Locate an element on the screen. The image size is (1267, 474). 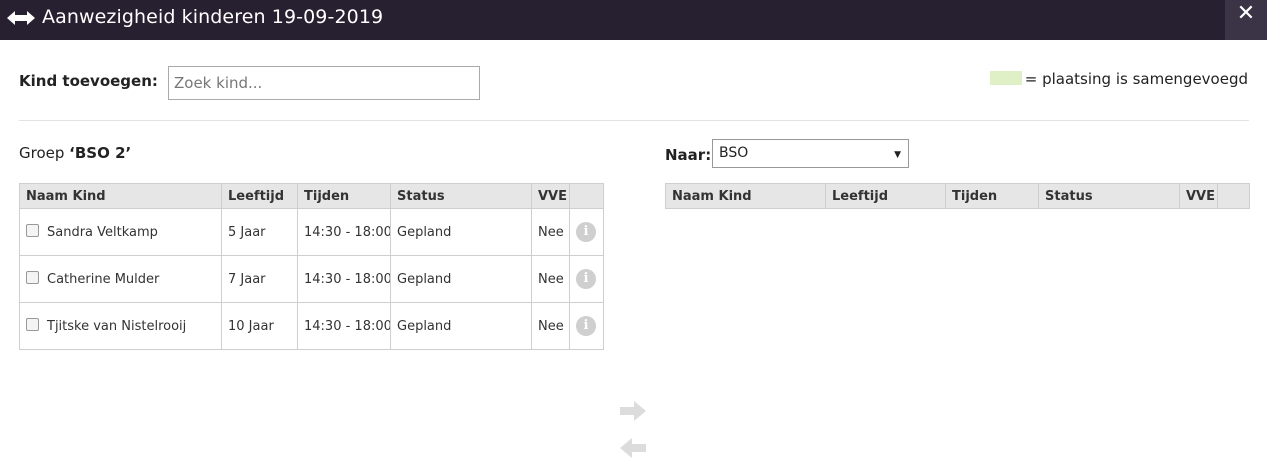
add-child-label: Kind toevoegen: is located at coordinates (88, 81).